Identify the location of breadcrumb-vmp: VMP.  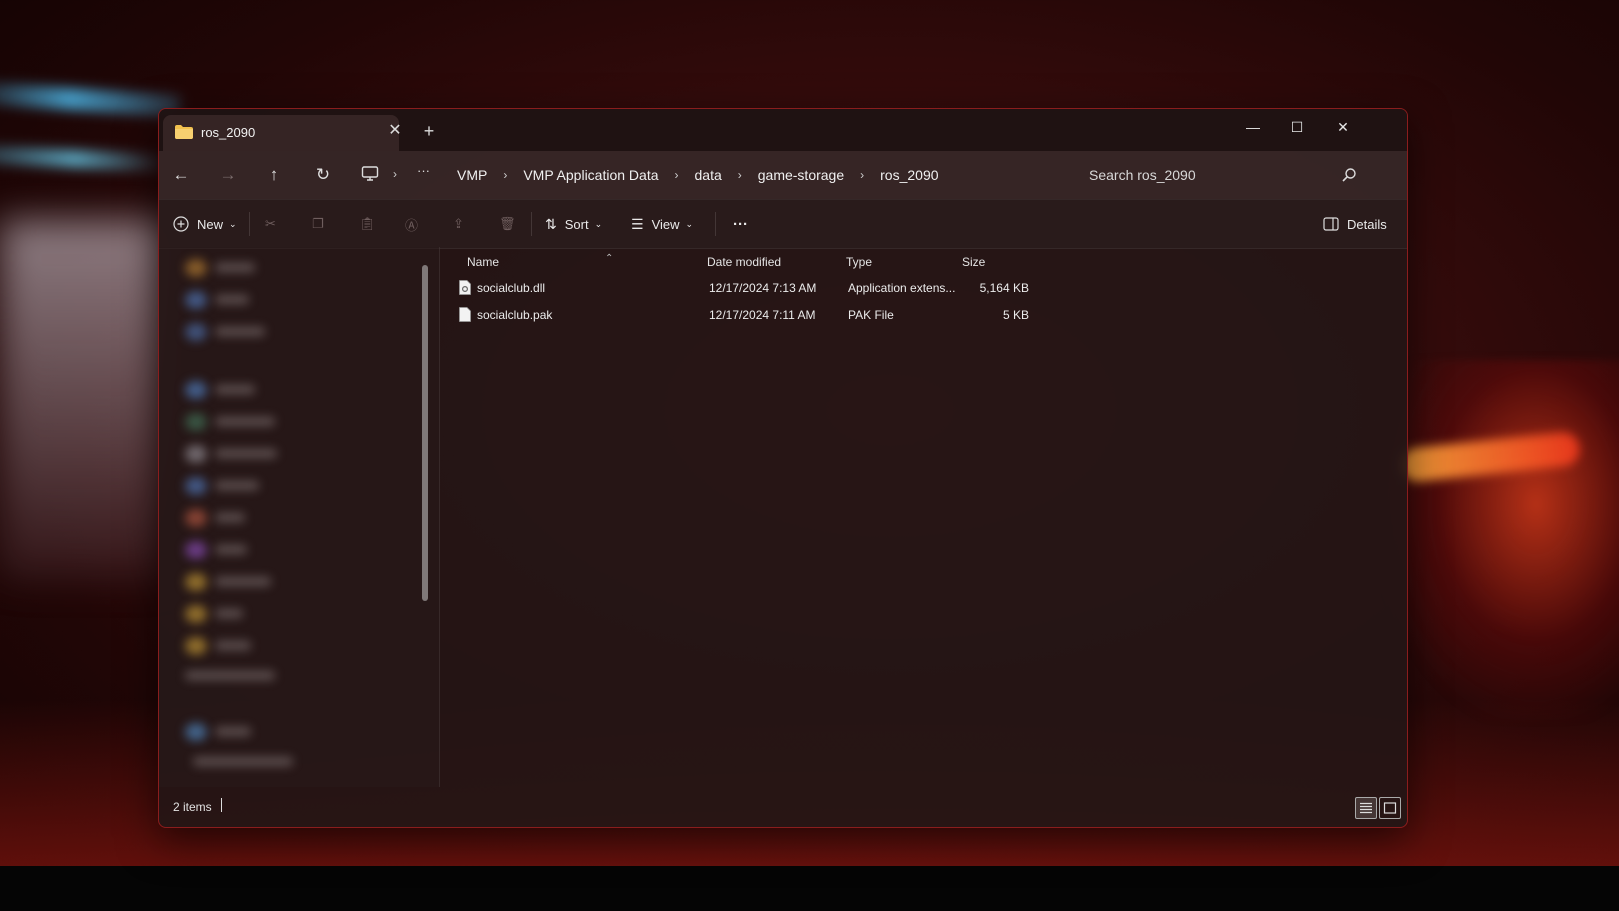
(472, 175).